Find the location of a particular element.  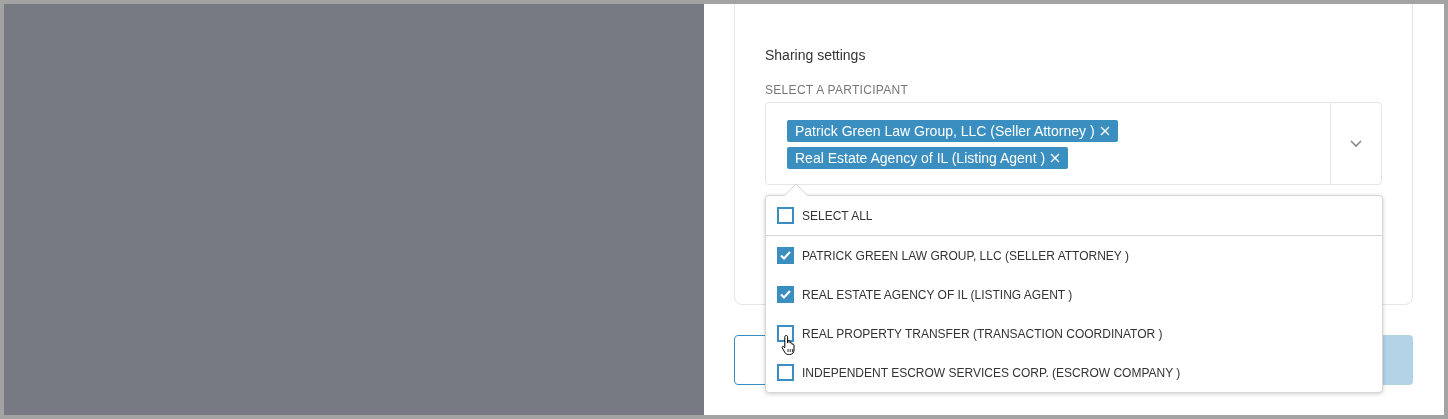

field-label: SELECT A PARTICIPANT is located at coordinates (837, 90).